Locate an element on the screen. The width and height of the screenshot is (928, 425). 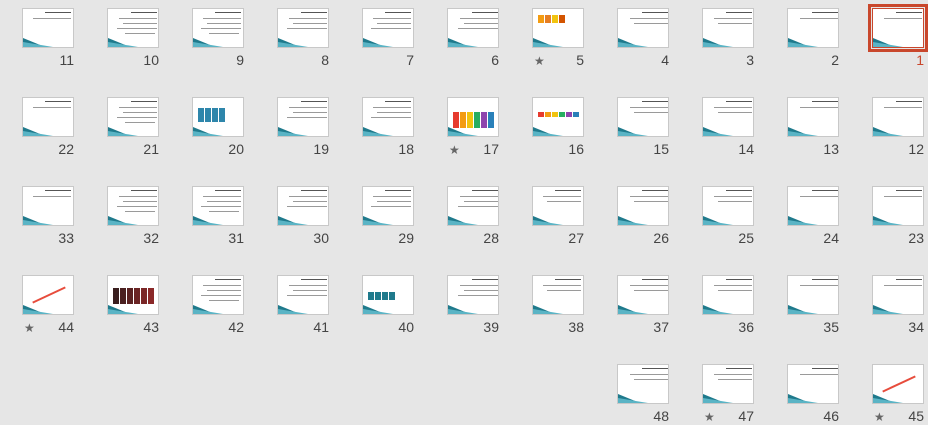
slide-number-label: 10 is located at coordinates (151, 60).